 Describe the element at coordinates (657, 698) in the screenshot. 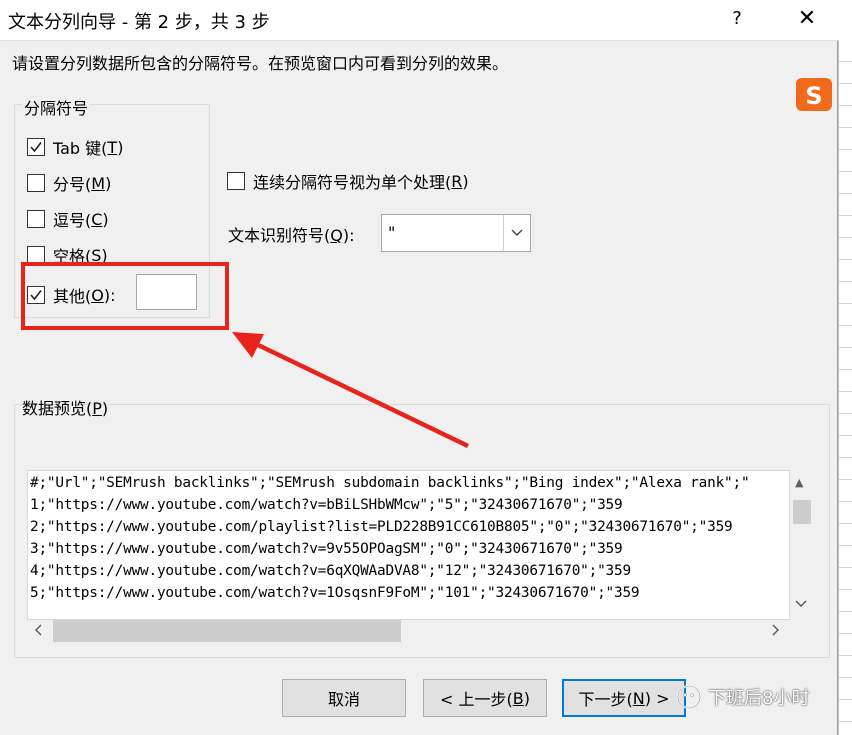

I see `next-suffix: ) >` at that location.